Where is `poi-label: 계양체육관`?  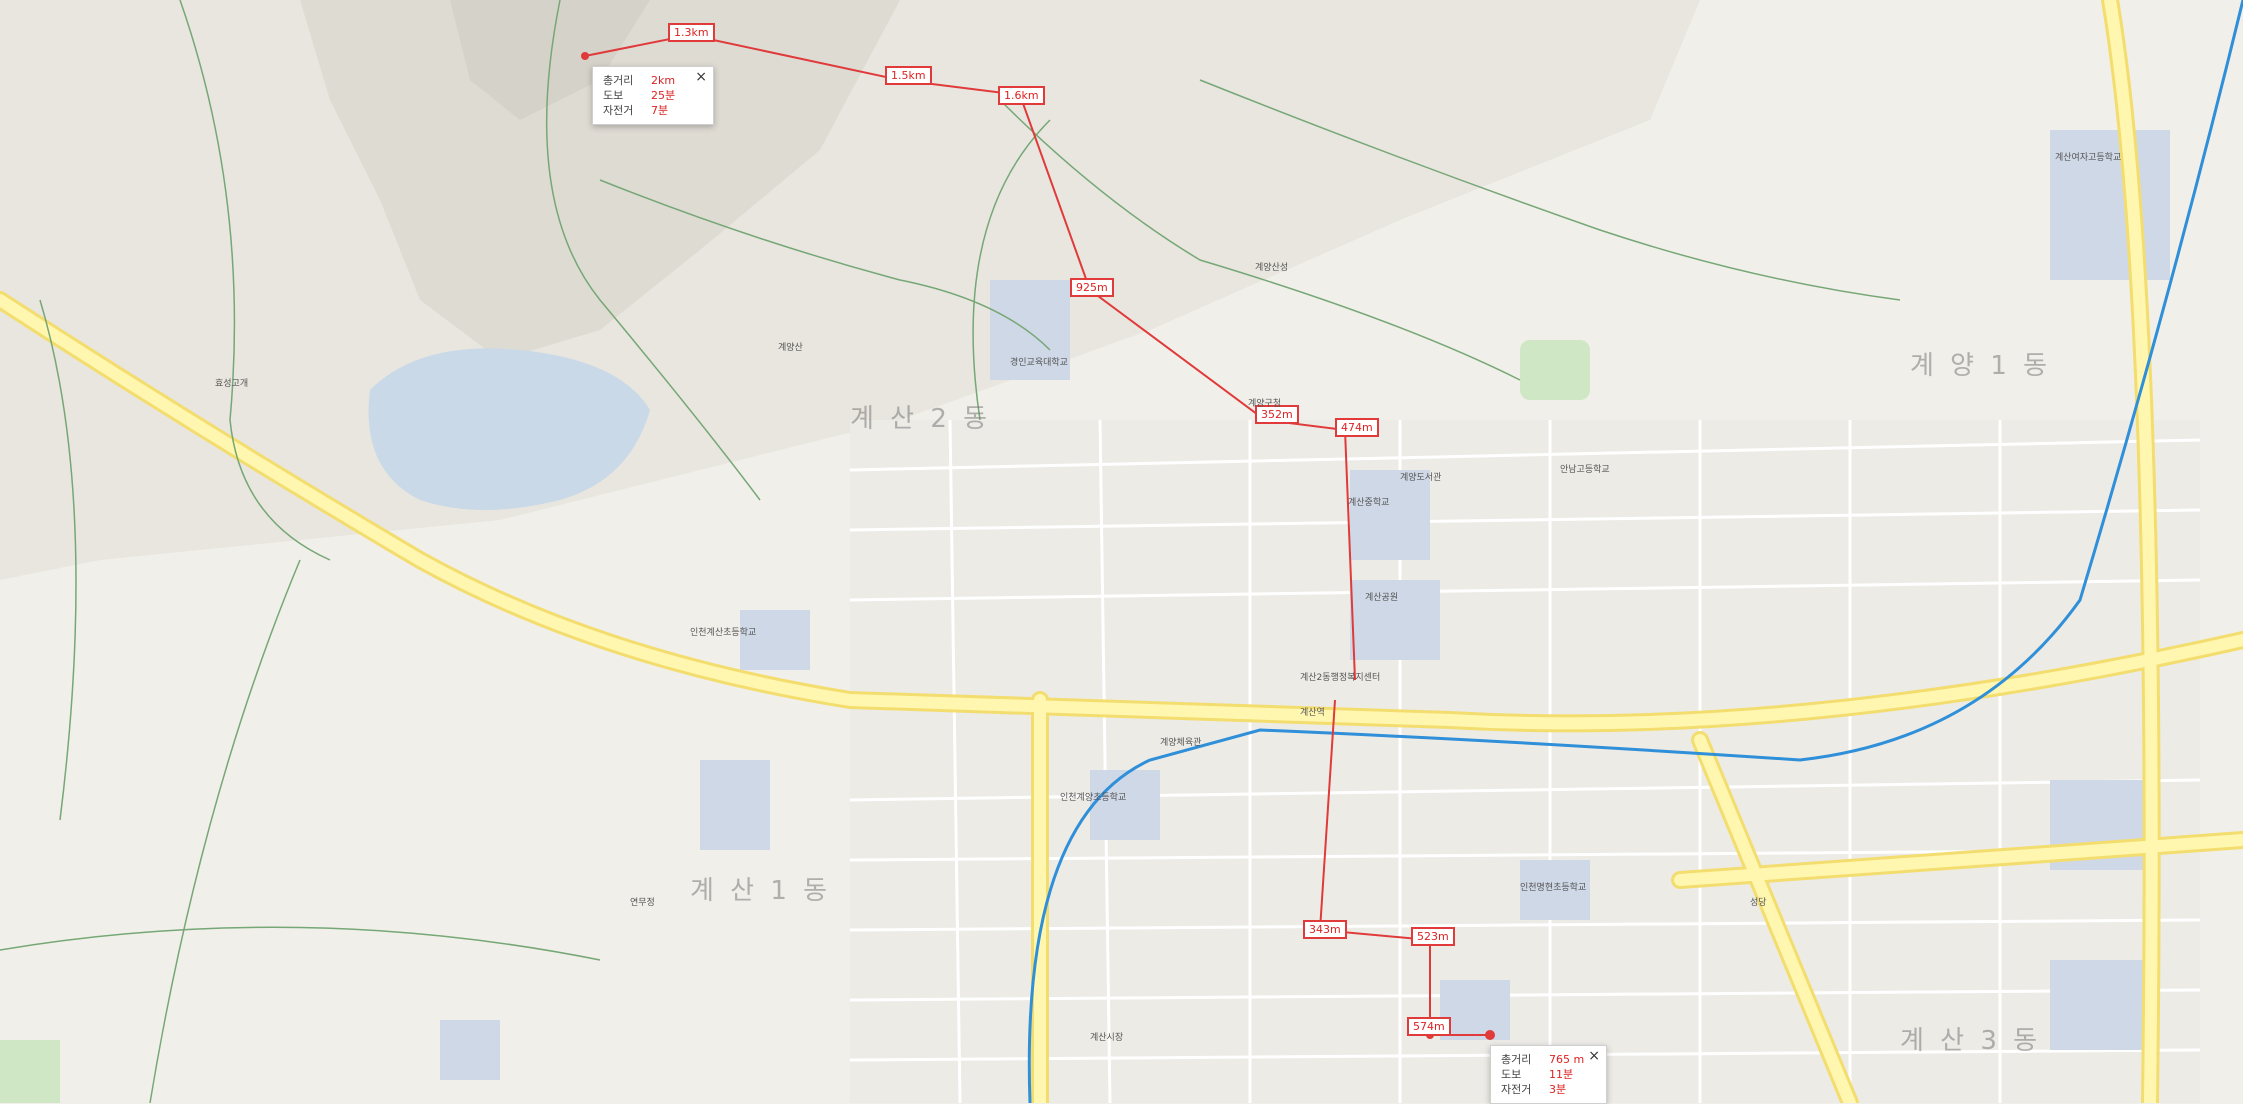 poi-label: 계양체육관 is located at coordinates (1180, 741).